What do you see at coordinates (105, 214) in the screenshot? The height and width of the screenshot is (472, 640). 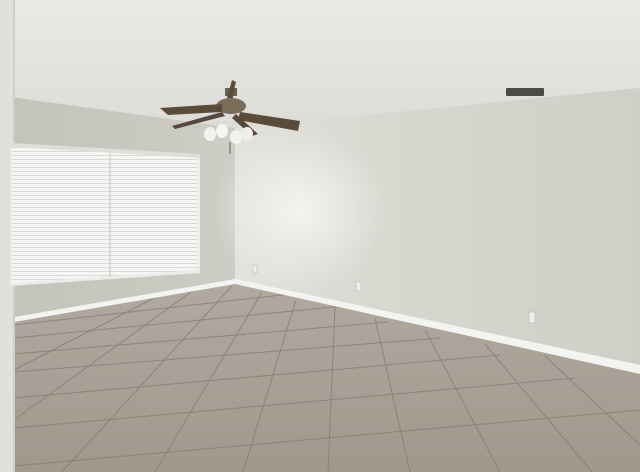 I see `window-blinds` at bounding box center [105, 214].